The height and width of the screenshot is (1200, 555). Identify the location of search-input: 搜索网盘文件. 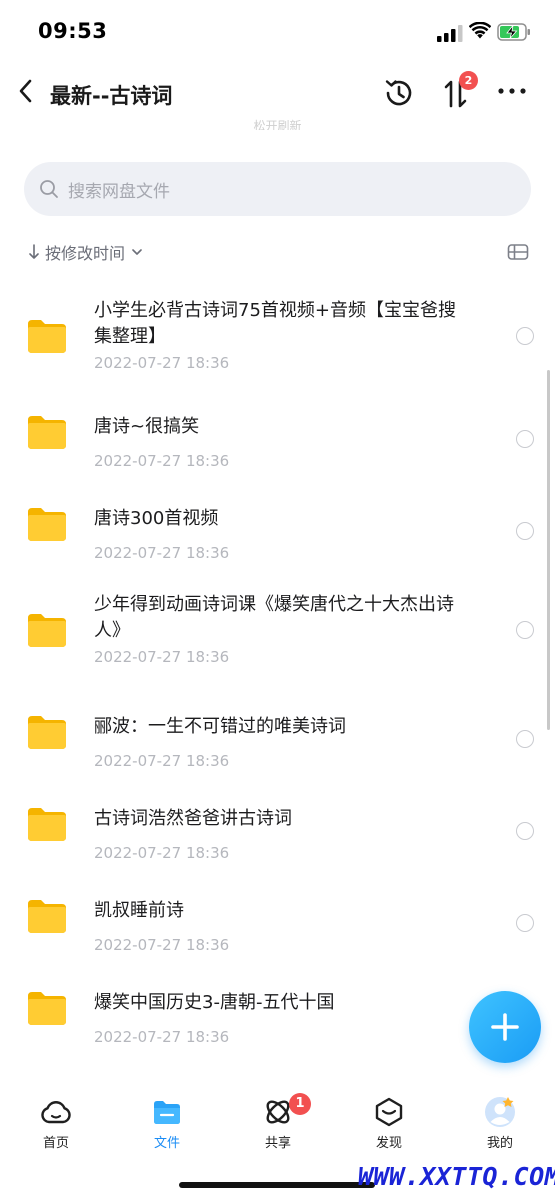
(277, 189).